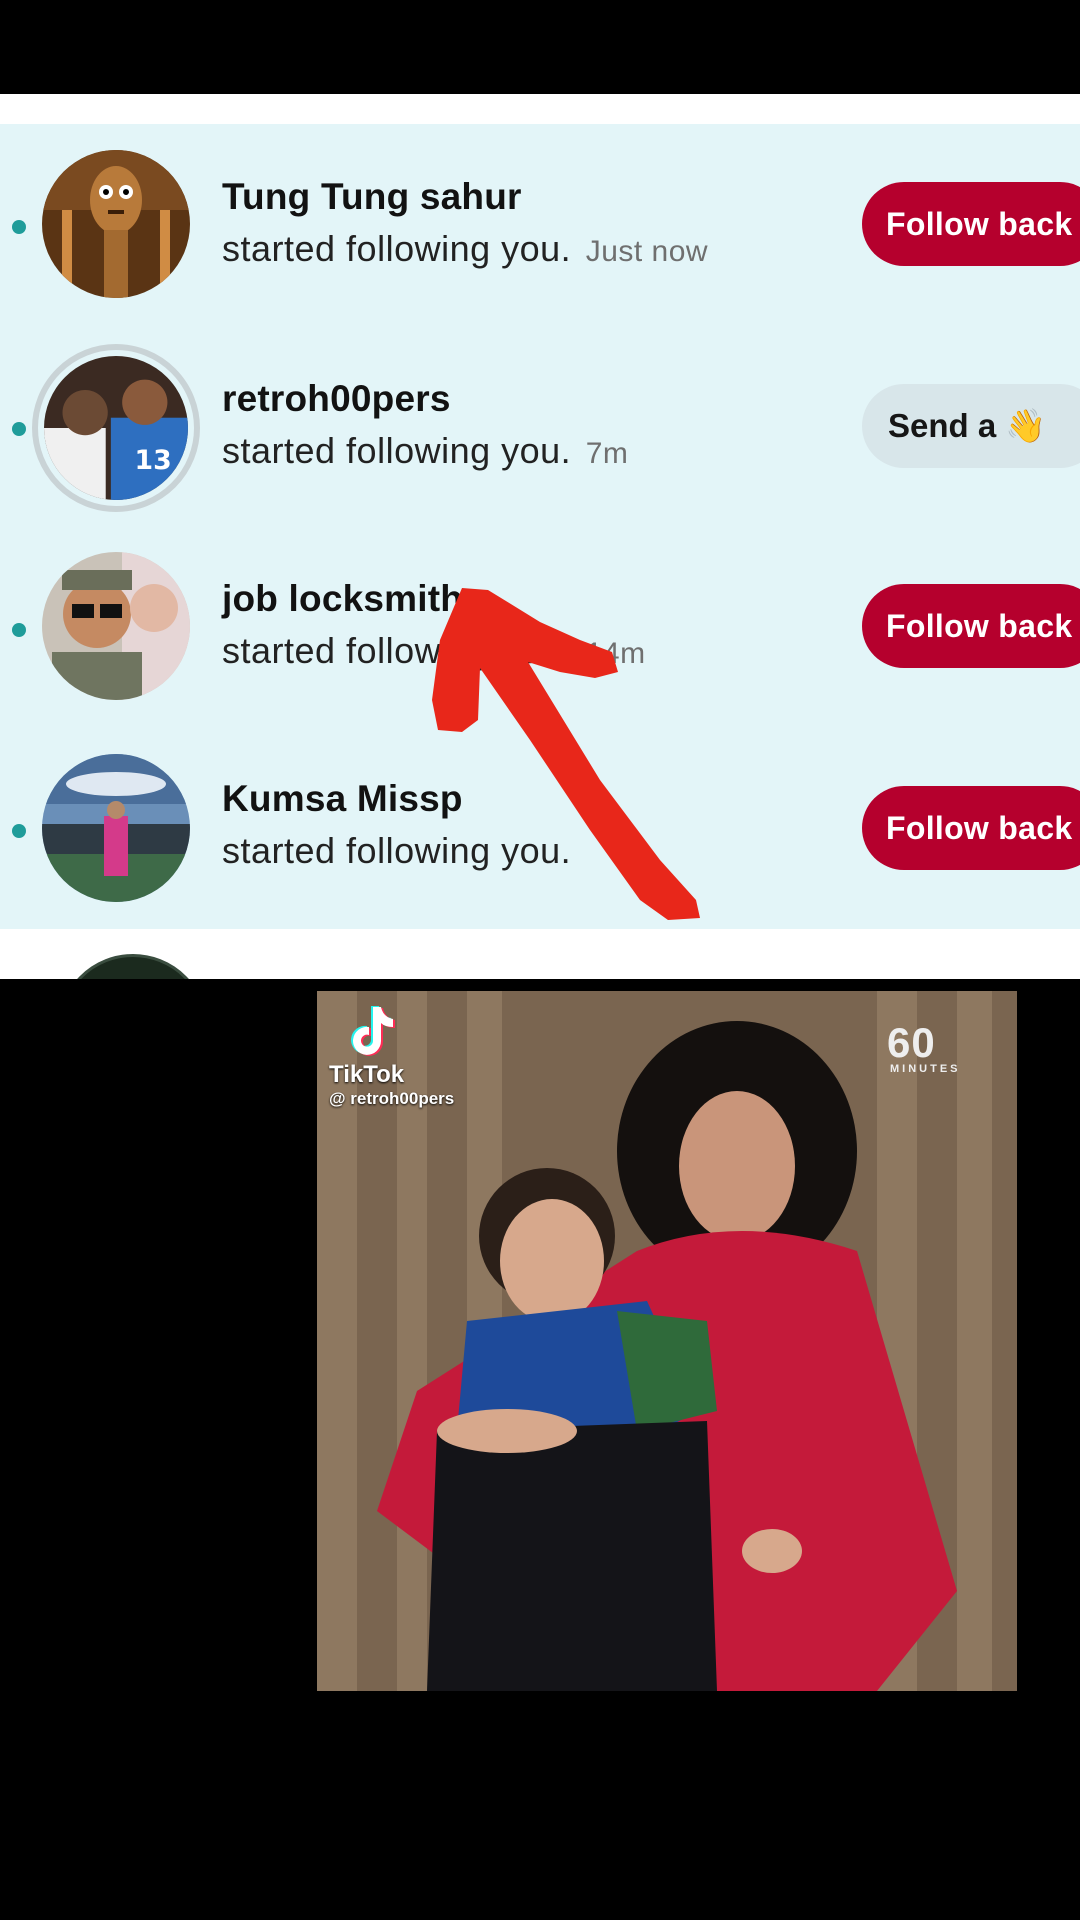 The width and height of the screenshot is (1080, 1920). I want to click on svg-text: 13, so click(153, 460).